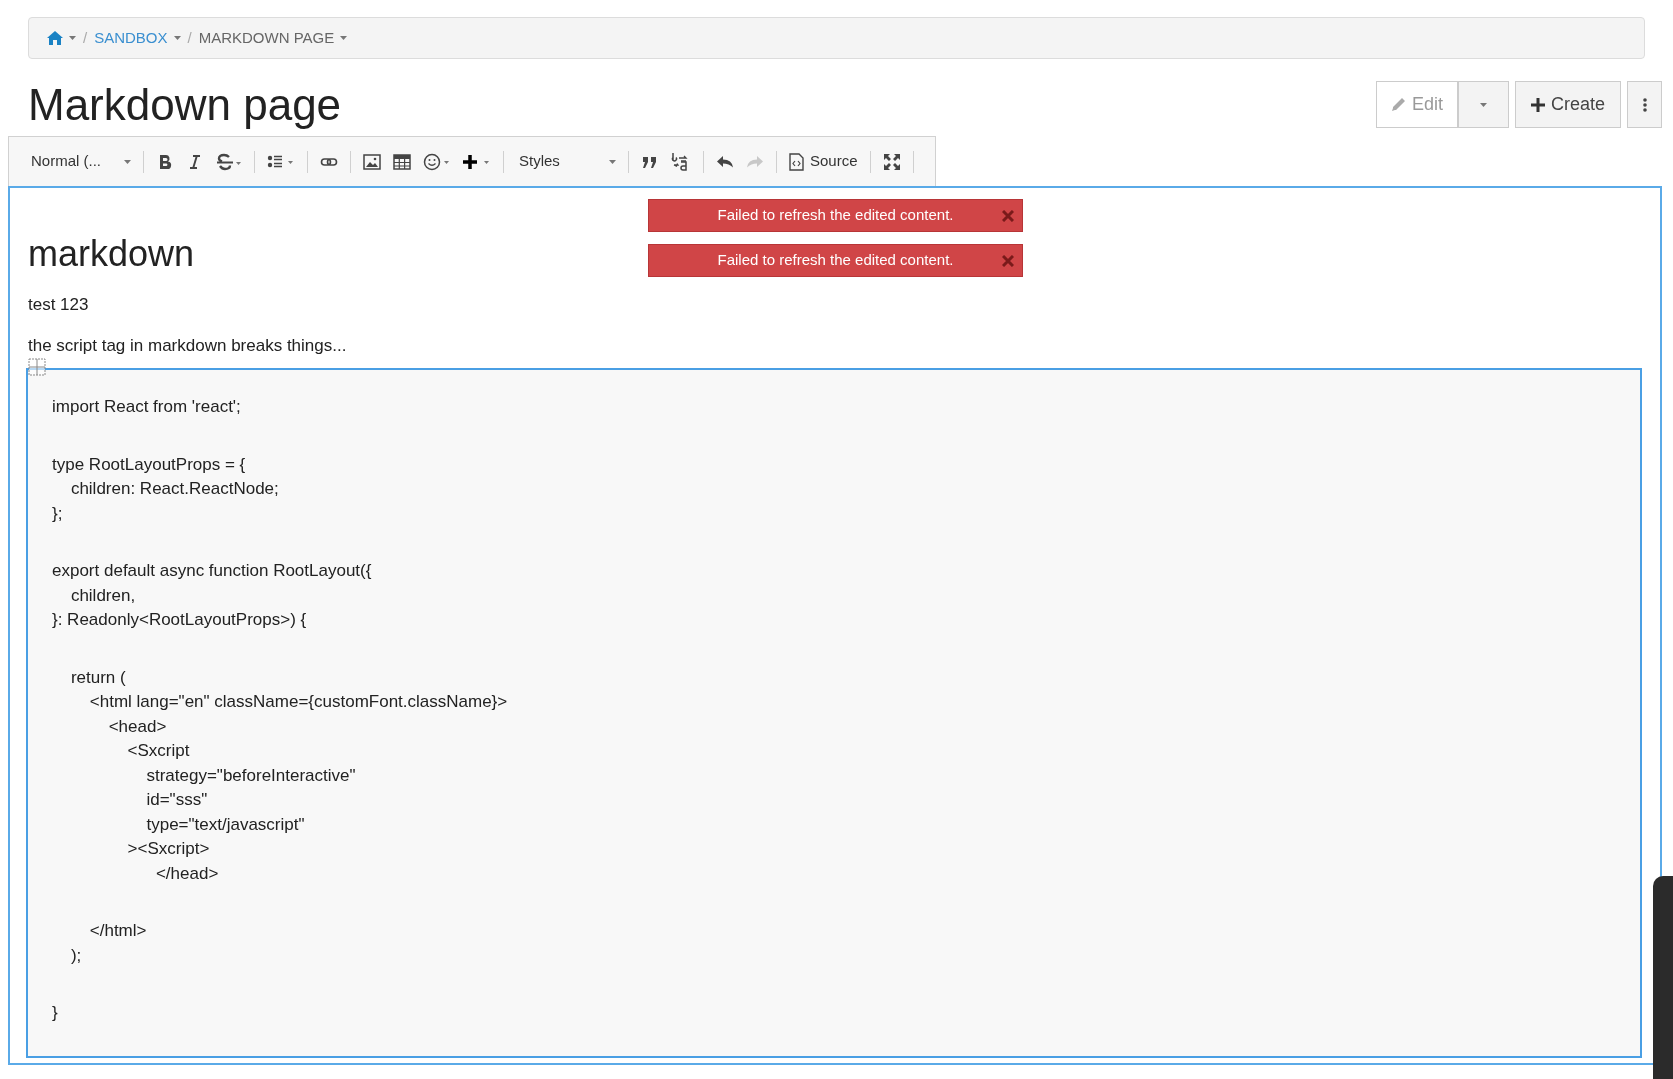  Describe the element at coordinates (185, 104) in the screenshot. I see `page-title: Markdown page` at that location.